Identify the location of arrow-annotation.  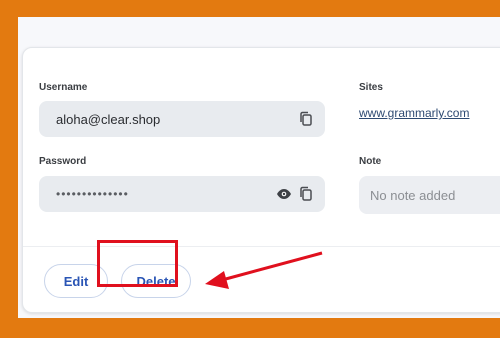
(264, 270).